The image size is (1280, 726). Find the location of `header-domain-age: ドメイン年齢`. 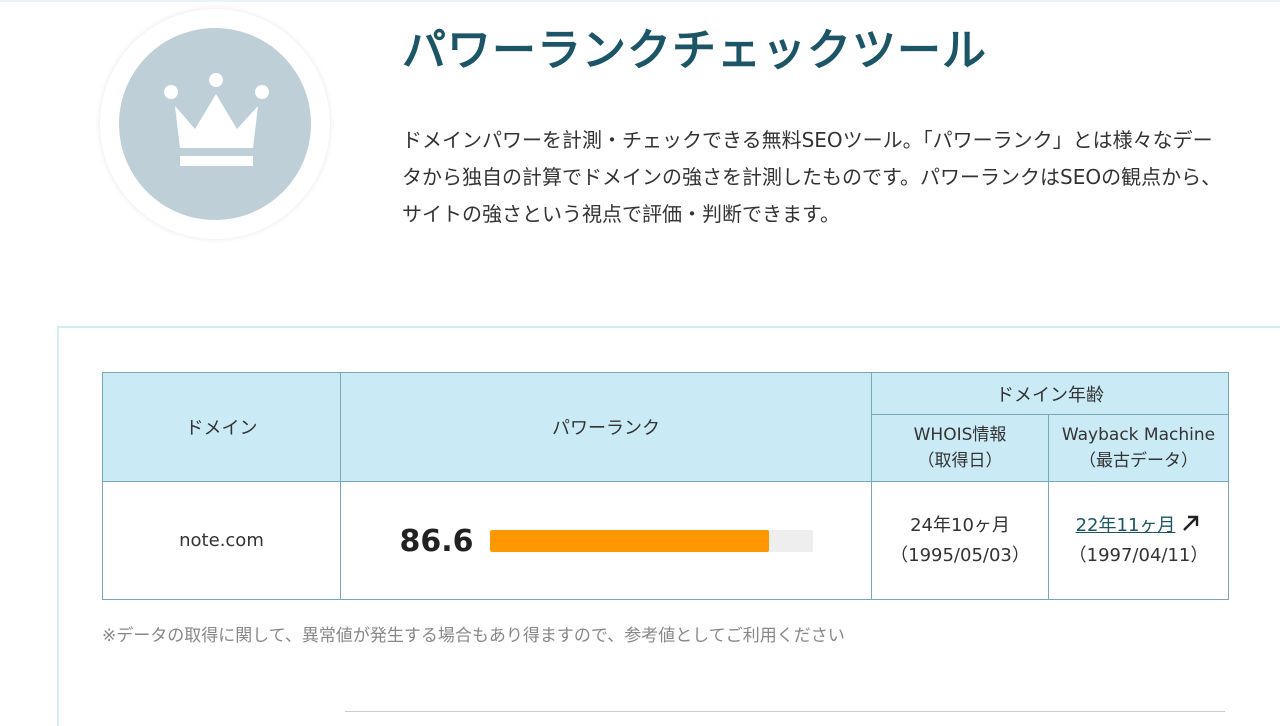

header-domain-age: ドメイン年齢 is located at coordinates (1050, 393).